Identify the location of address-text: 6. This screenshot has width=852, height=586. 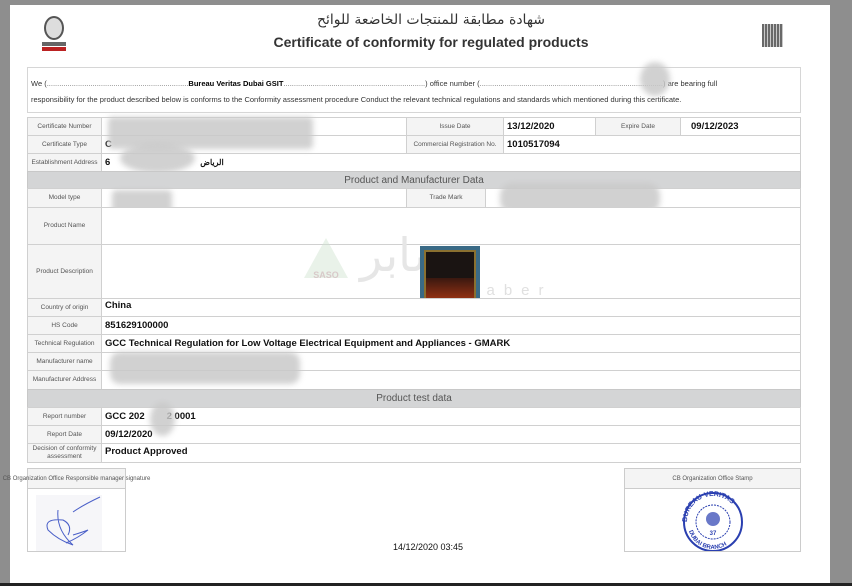
(108, 162).